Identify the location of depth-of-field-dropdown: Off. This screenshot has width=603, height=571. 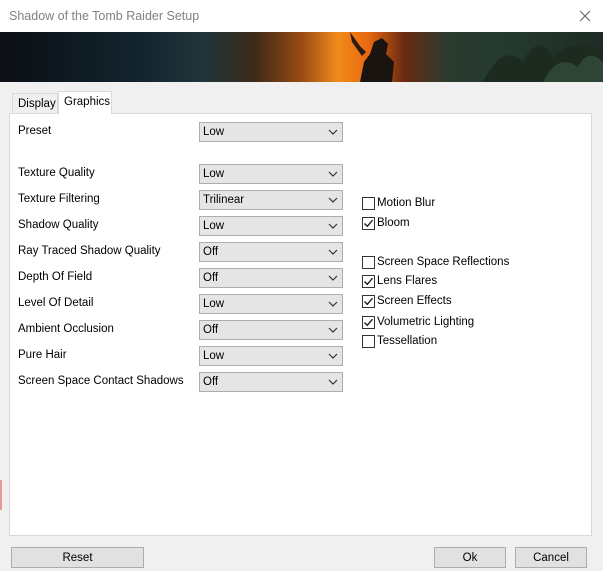
(271, 278).